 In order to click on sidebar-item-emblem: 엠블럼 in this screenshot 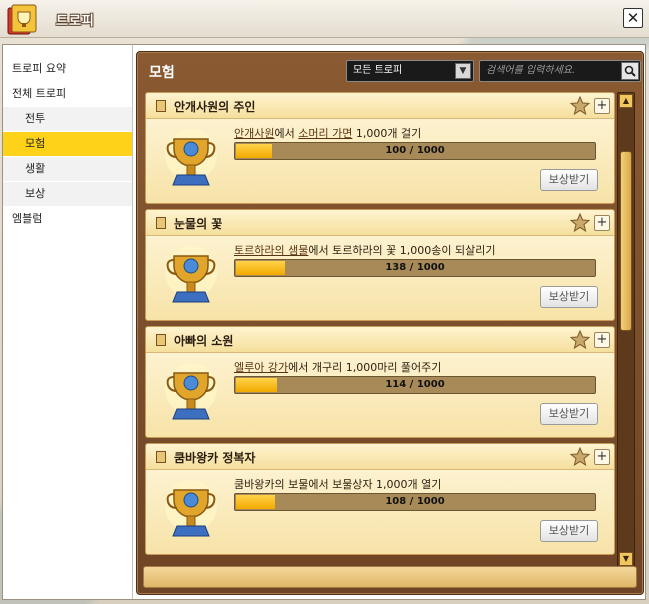, I will do `click(67, 219)`.